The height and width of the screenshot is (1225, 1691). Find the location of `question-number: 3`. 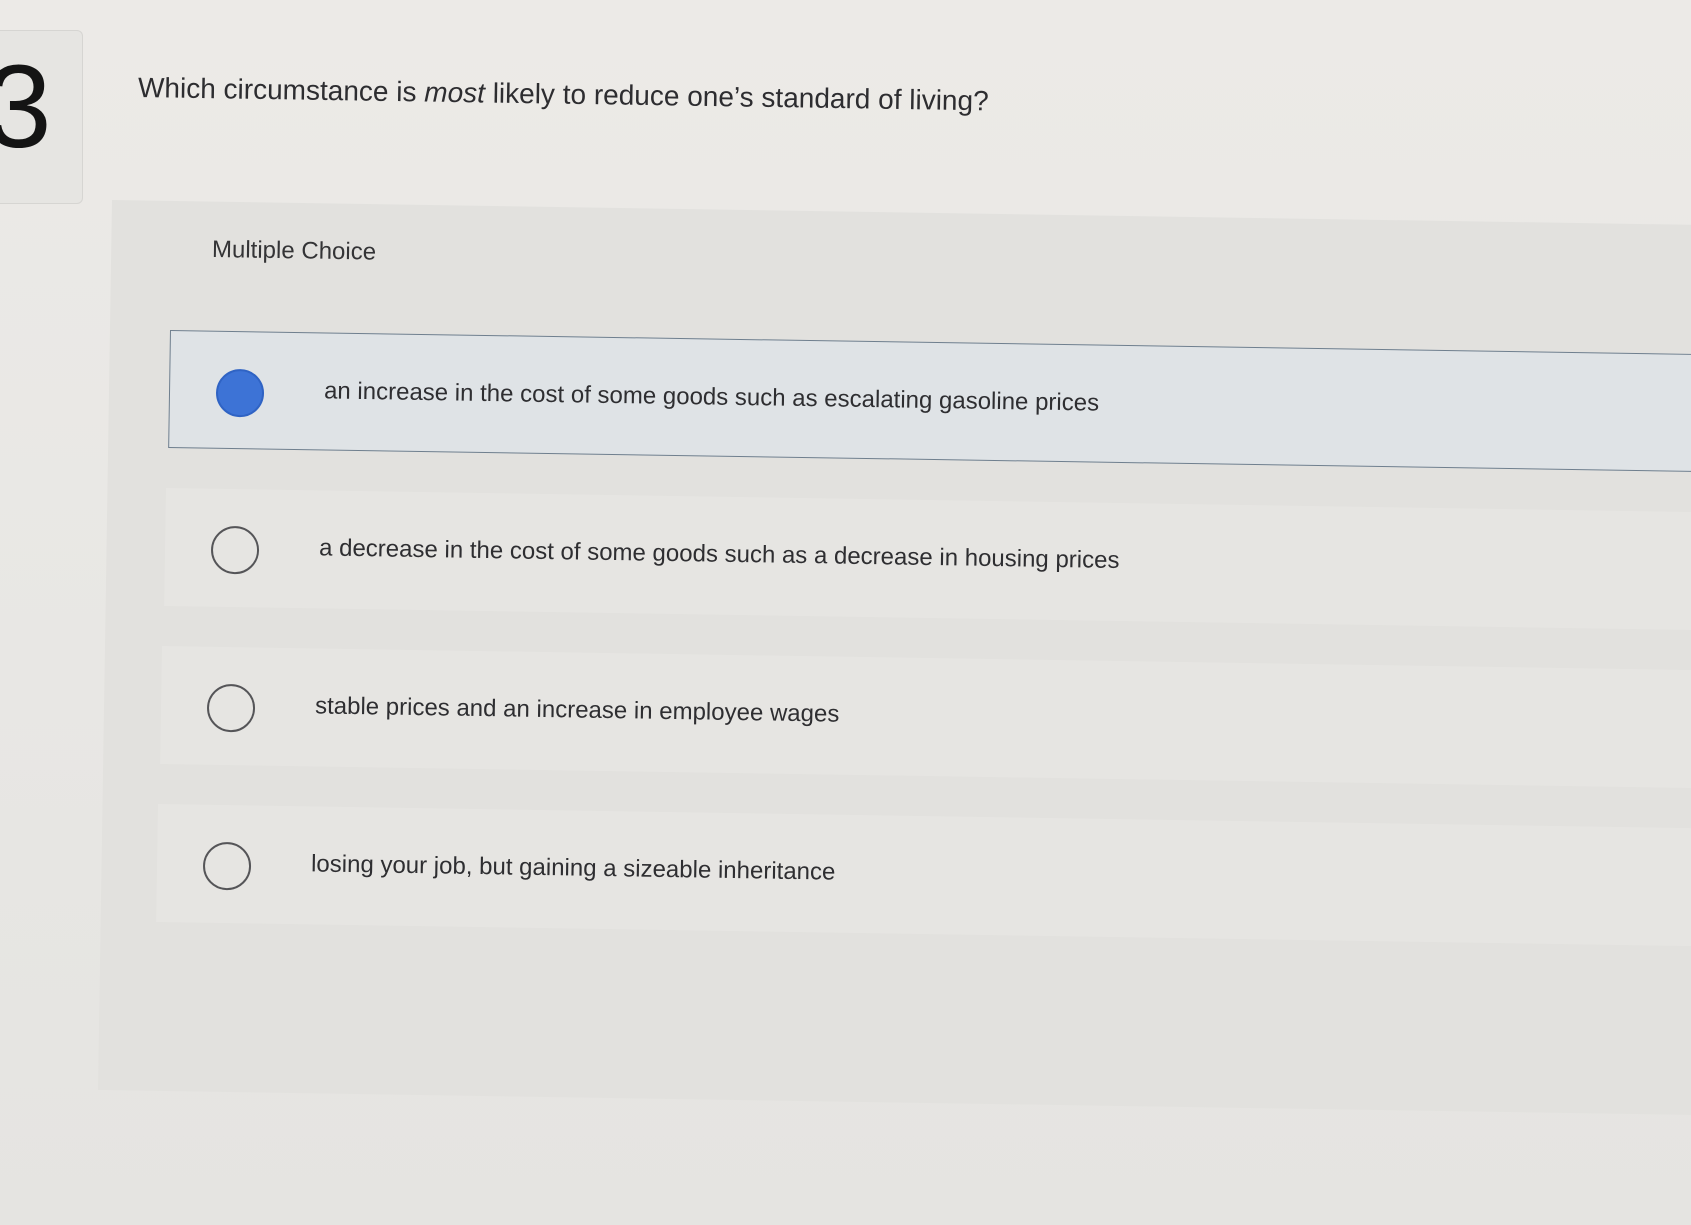

question-number: 3 is located at coordinates (26, 107).